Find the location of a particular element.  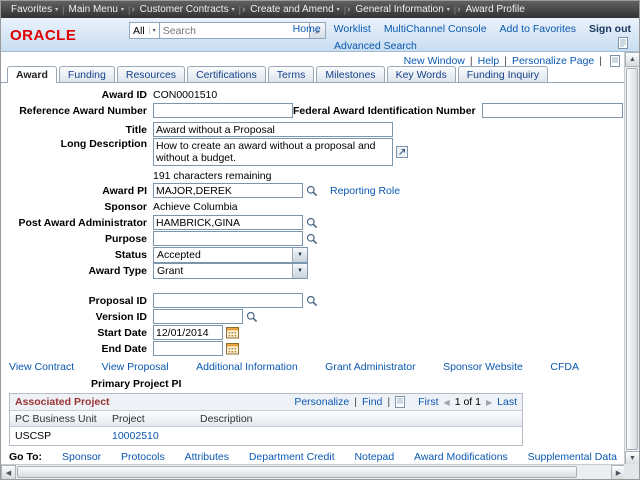

scroll-left-icon: ◀ is located at coordinates (8, 472).